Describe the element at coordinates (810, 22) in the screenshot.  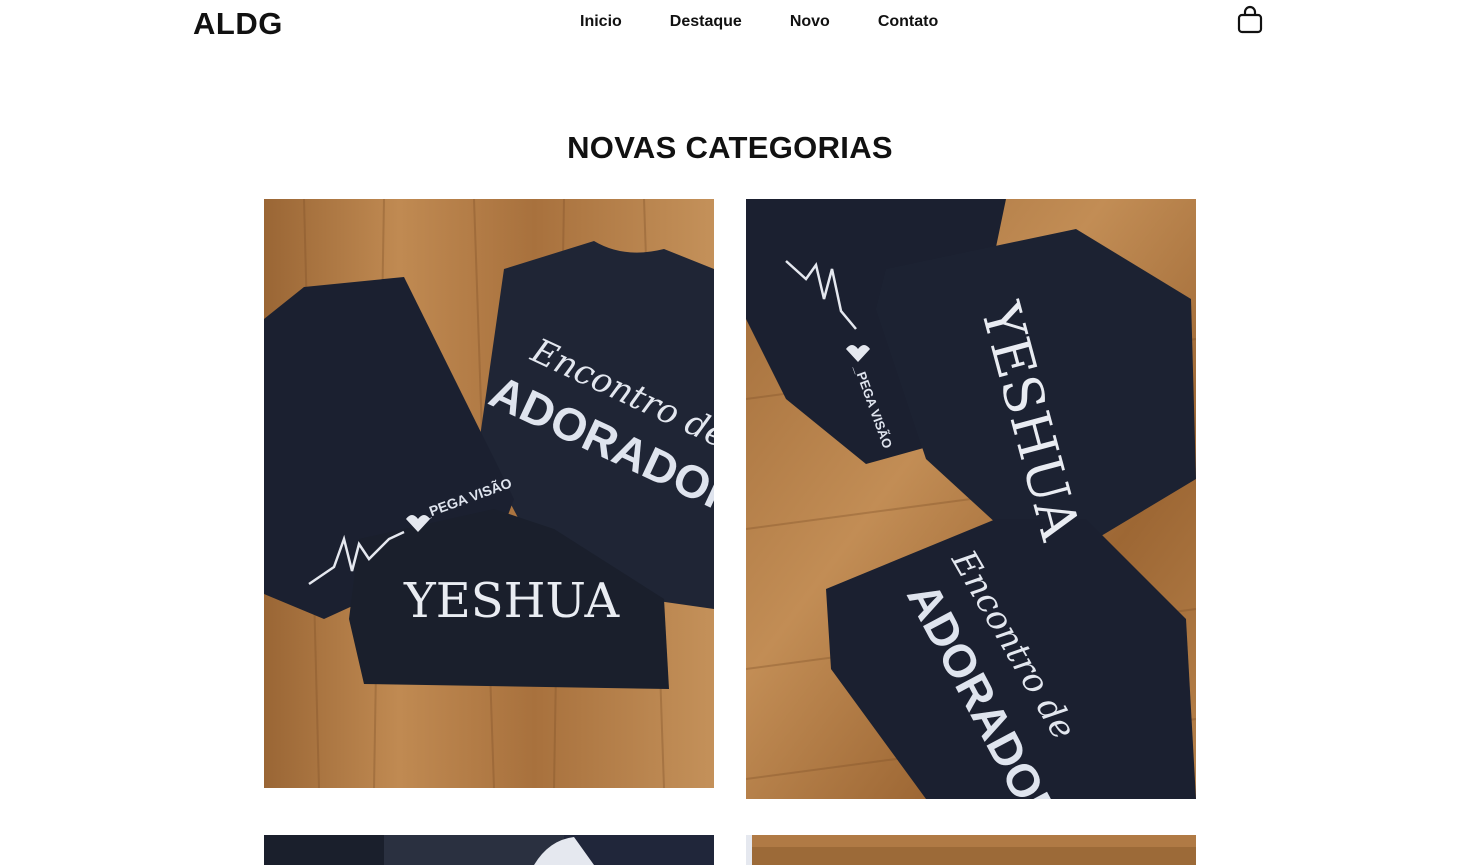
I see `nav-link-novo: Novo` at that location.